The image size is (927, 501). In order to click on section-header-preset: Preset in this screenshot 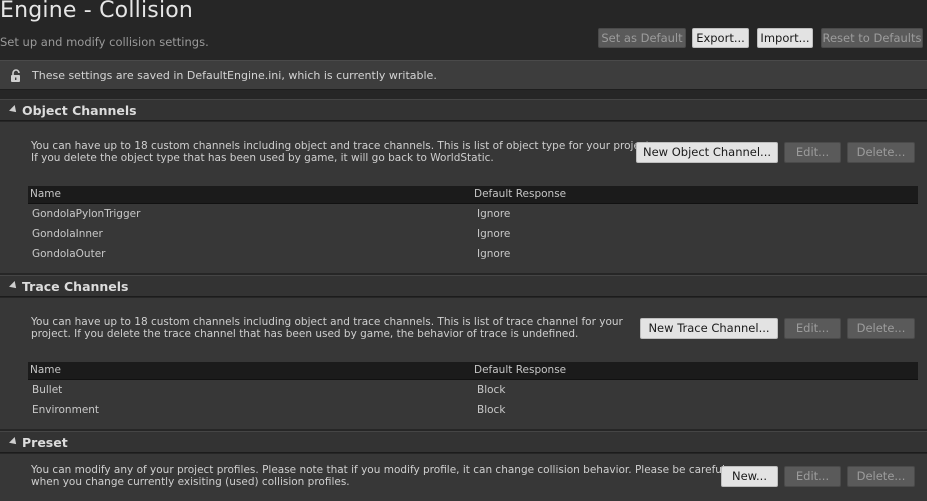, I will do `click(463, 442)`.